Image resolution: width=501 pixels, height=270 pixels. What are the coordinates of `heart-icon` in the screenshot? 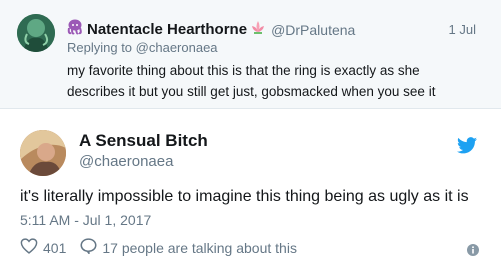 It's located at (29, 247).